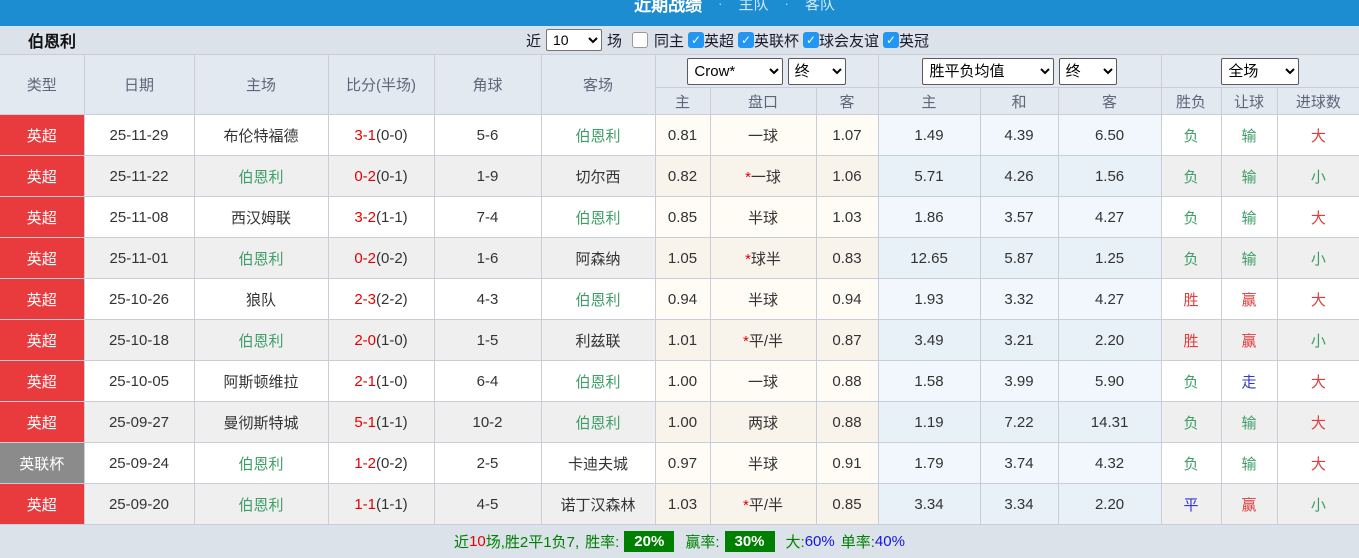 Image resolution: width=1359 pixels, height=558 pixels. What do you see at coordinates (816, 71) in the screenshot?
I see `asia-time-select: 终` at bounding box center [816, 71].